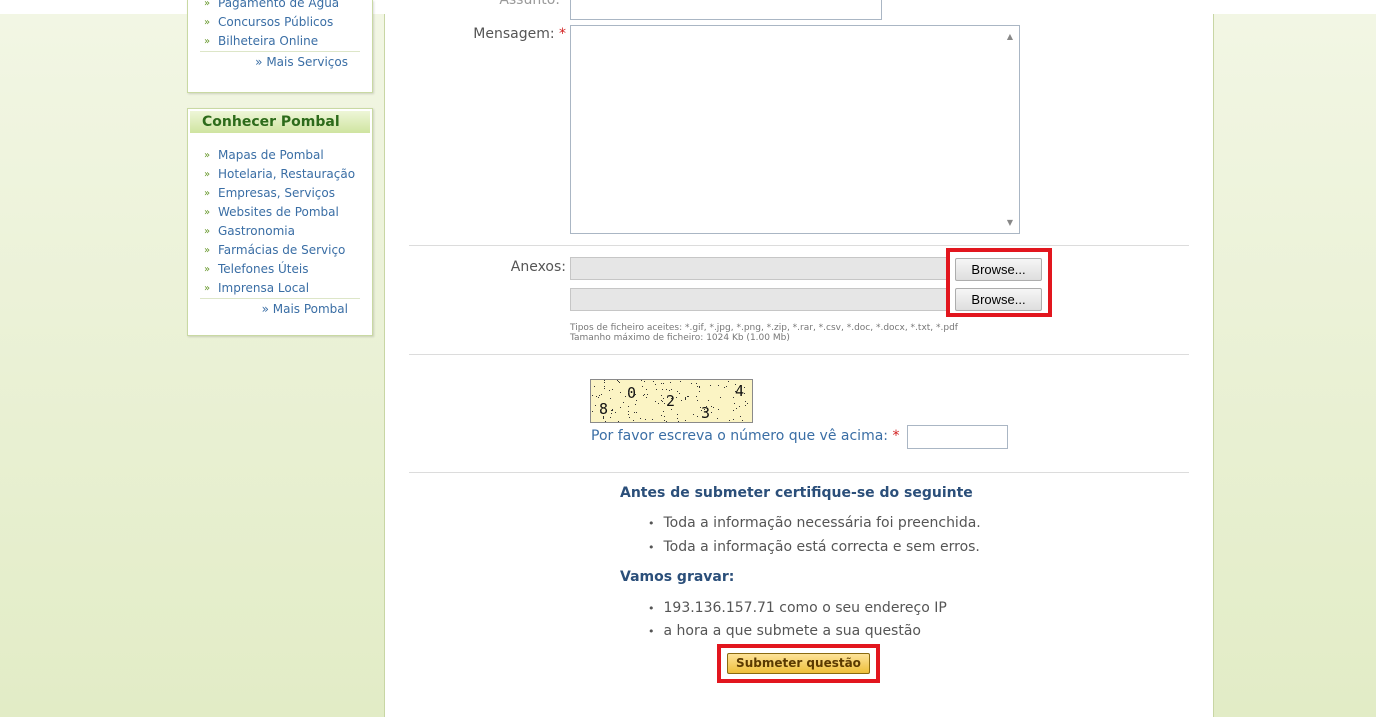 This screenshot has width=1376, height=717. What do you see at coordinates (1010, 36) in the screenshot?
I see `scroll-up-icon: ▲` at bounding box center [1010, 36].